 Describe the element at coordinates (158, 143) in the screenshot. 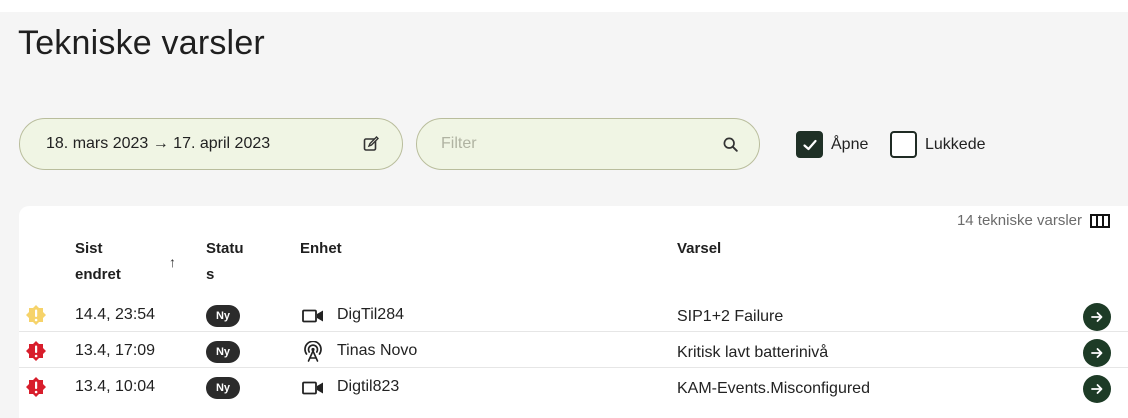

I see `date-range-text: 18. mars 2023 → 17. april 2023` at that location.